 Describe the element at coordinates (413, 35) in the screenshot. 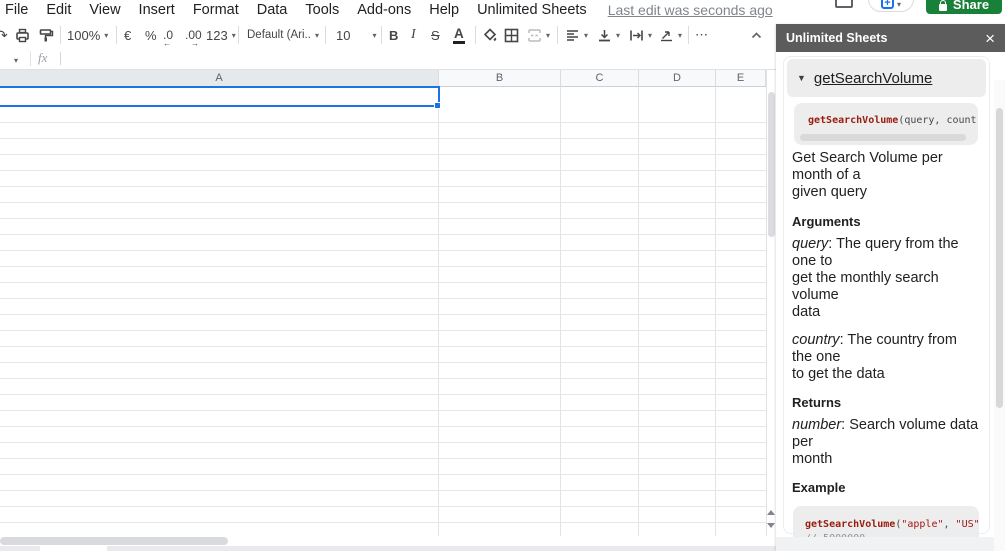

I see `italic-button: I` at that location.